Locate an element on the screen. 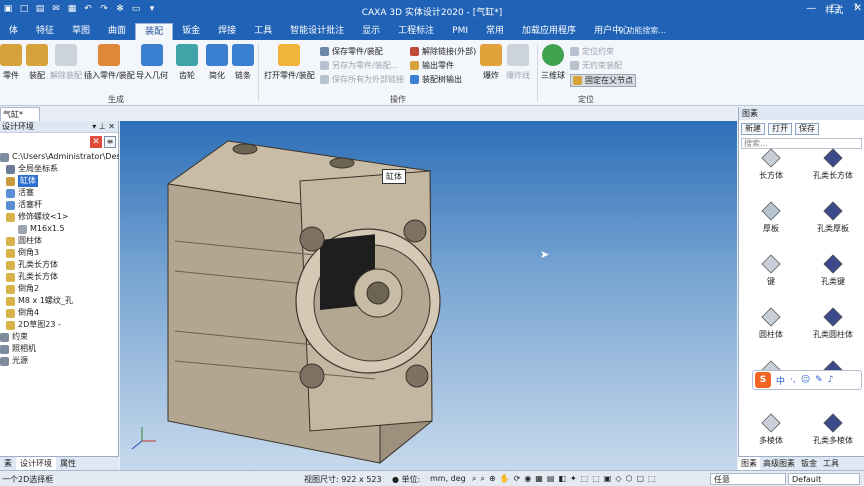  left-tab-0: 素 is located at coordinates (8, 463).